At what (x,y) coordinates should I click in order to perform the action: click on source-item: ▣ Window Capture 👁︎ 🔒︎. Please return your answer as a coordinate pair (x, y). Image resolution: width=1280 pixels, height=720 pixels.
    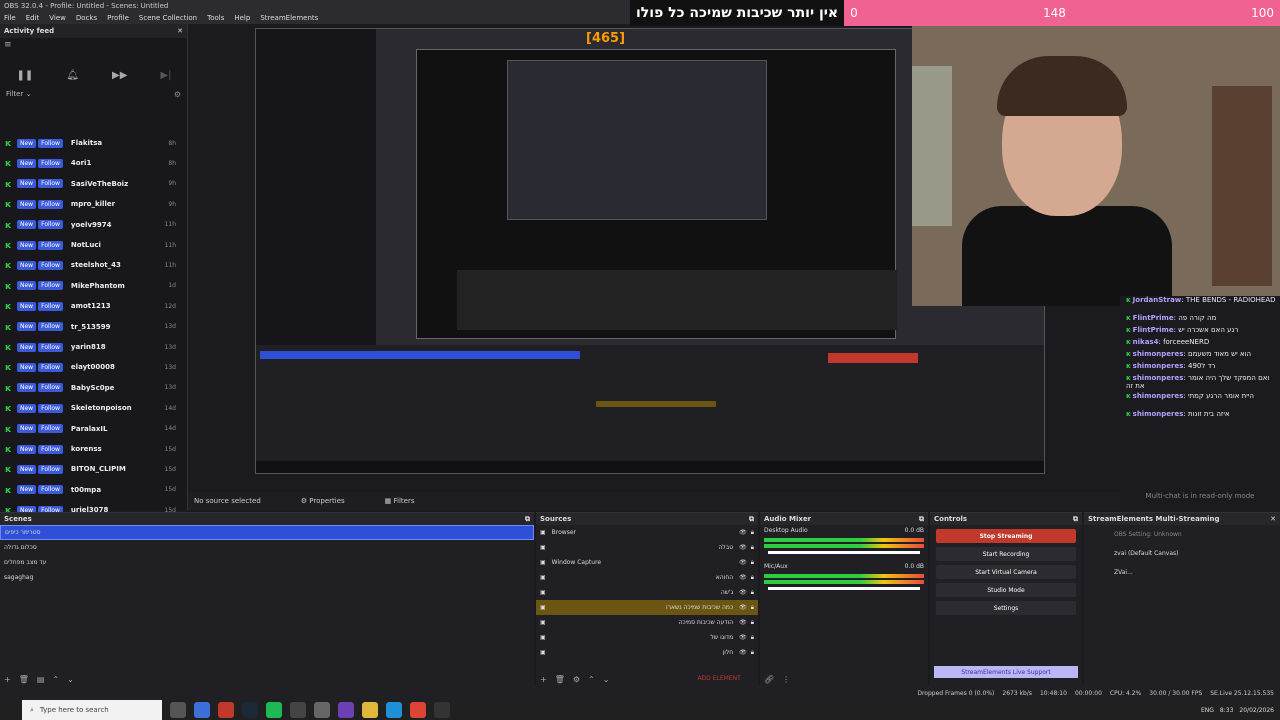
    Looking at the image, I should click on (647, 562).